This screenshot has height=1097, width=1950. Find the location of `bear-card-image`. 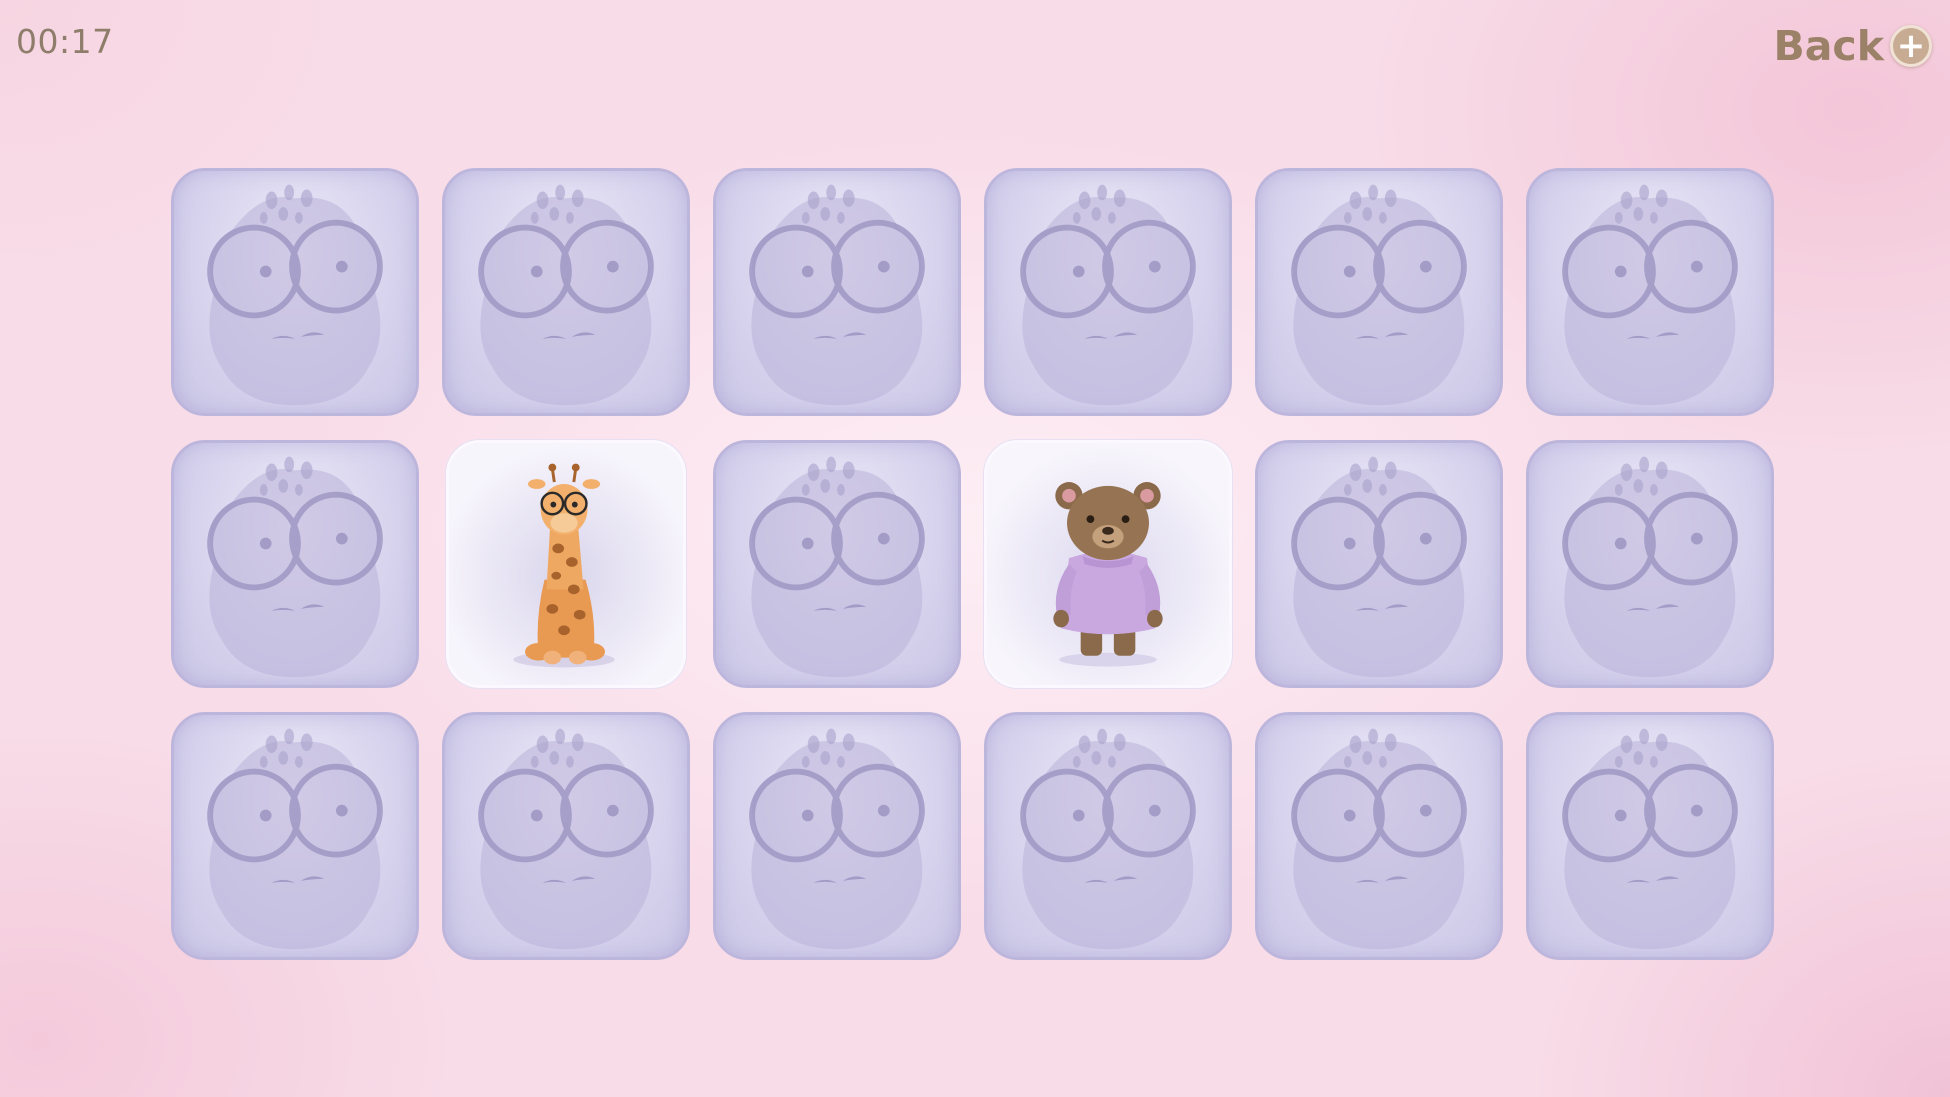

bear-card-image is located at coordinates (1108, 564).